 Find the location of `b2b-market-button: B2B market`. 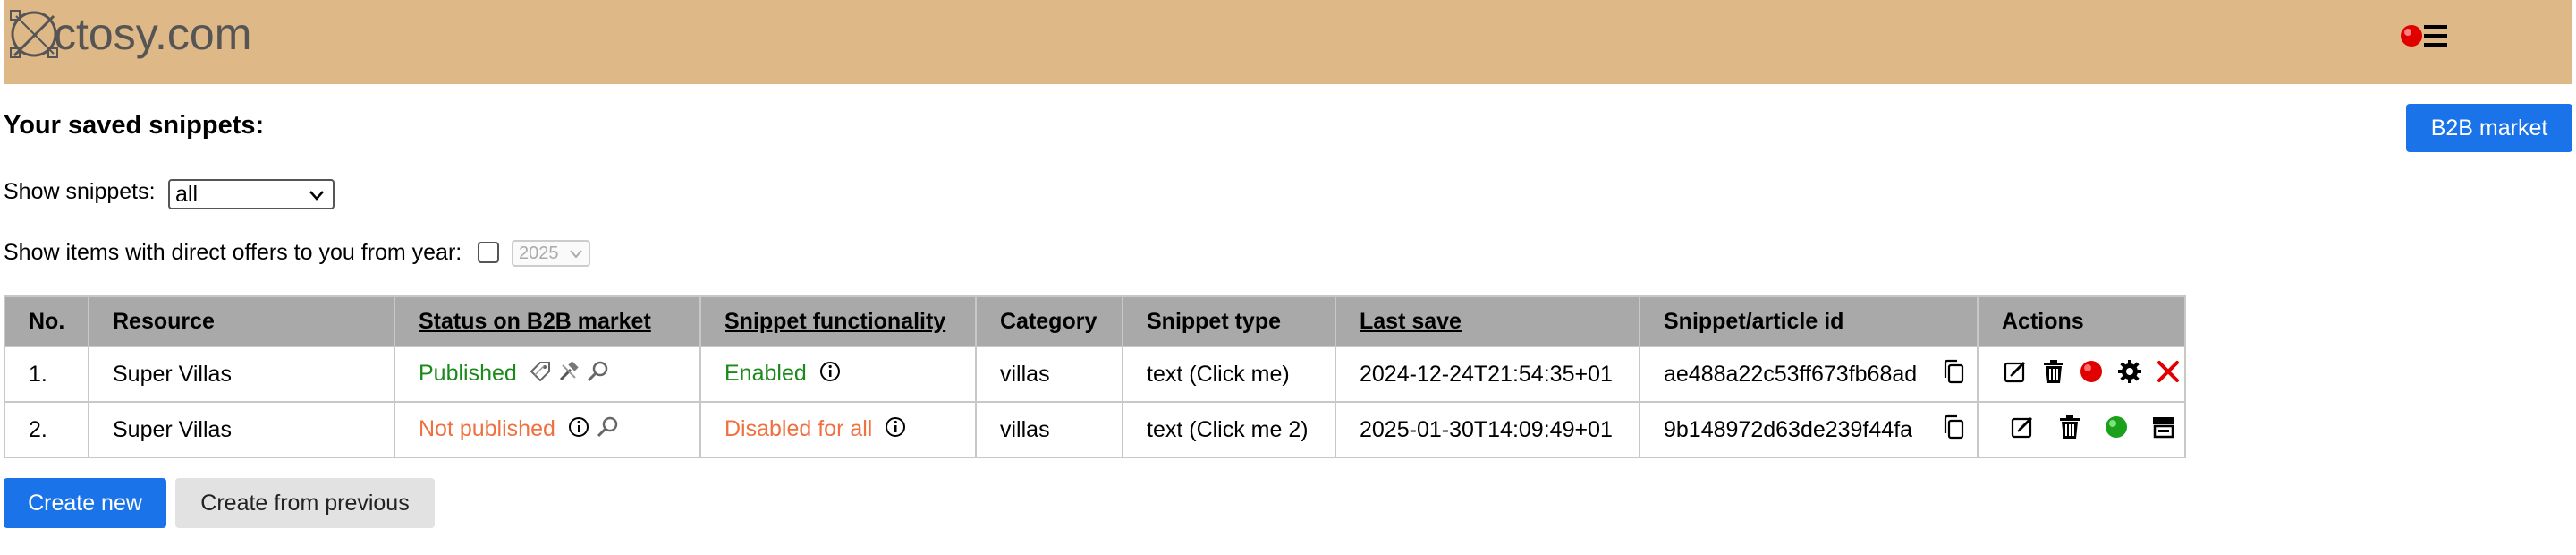

b2b-market-button: B2B market is located at coordinates (2489, 128).